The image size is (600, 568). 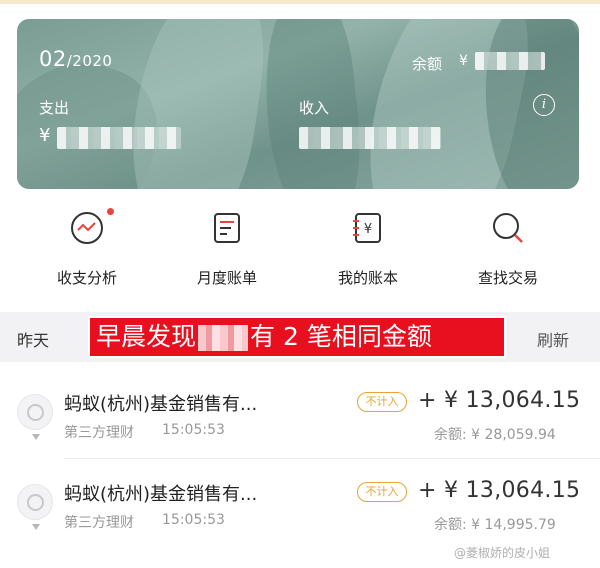 I want to click on quick-actions: 收支分析 月度账单 ¥ 我的账本 查找交易, so click(x=298, y=247).